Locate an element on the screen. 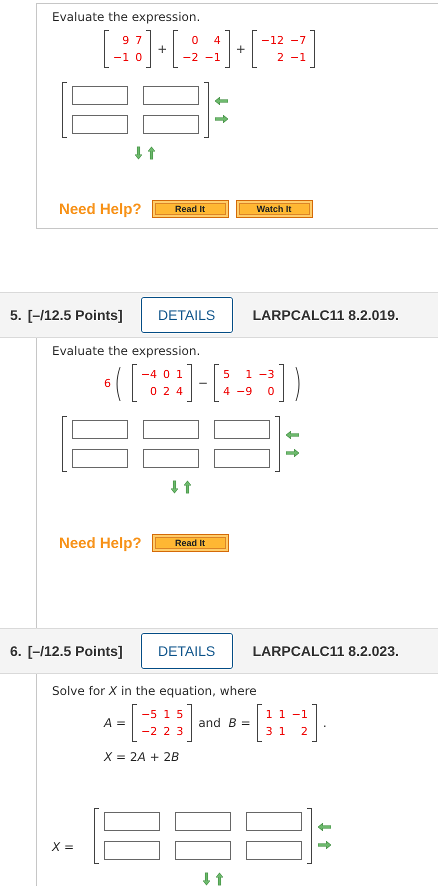  matrix-entry: −4 is located at coordinates (149, 374).